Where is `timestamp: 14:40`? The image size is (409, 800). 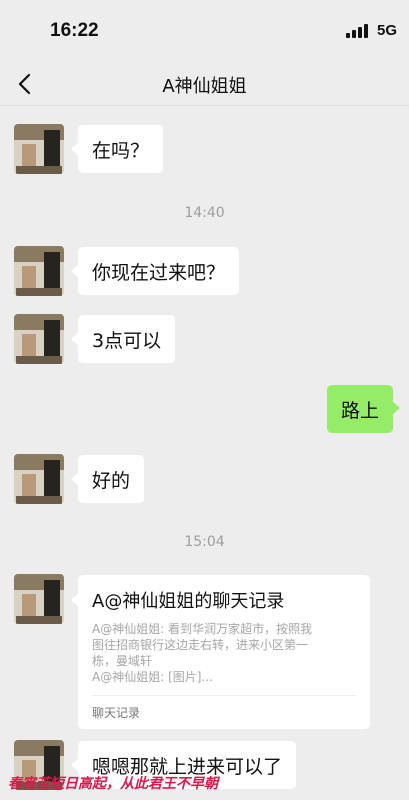
timestamp: 14:40 is located at coordinates (204, 213).